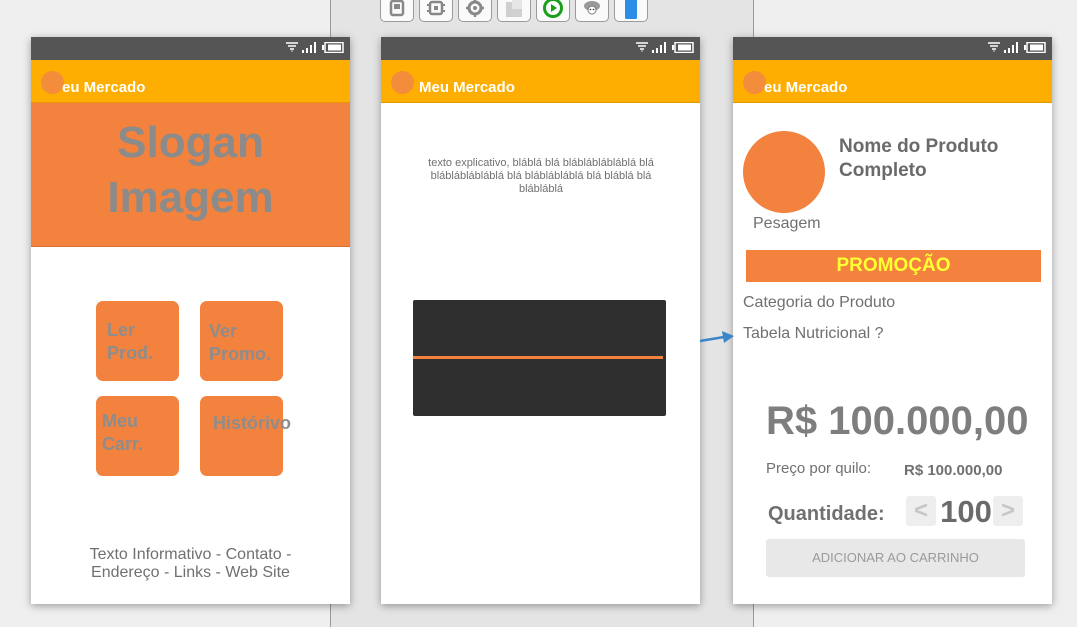  Describe the element at coordinates (895, 558) in the screenshot. I see `add-to-cart-button: ADICIONAR AO CARRINHO` at that location.